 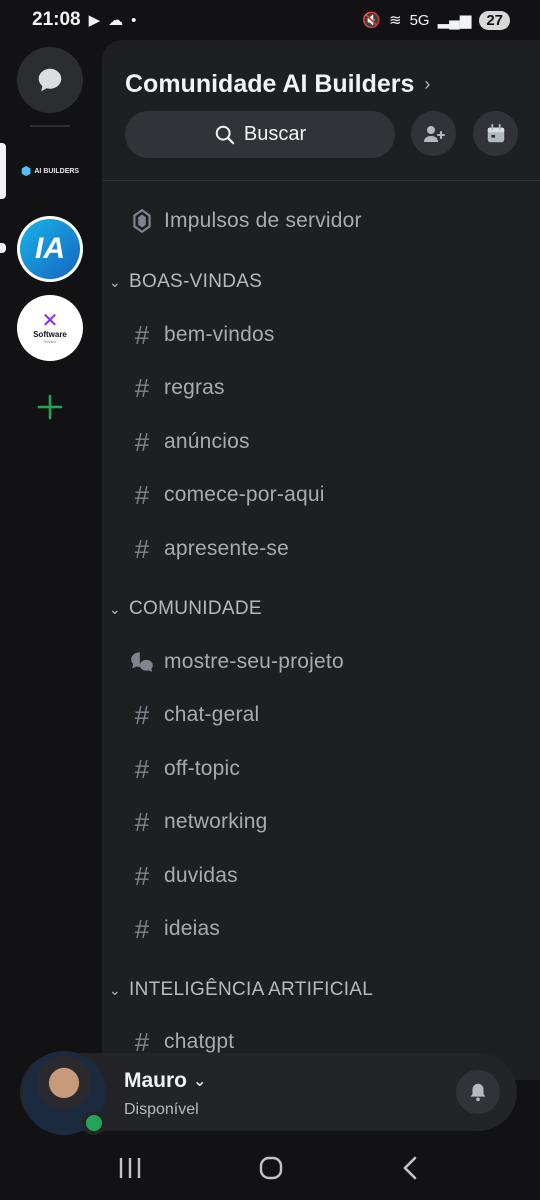 I want to click on user-status: Disponível, so click(x=161, y=1109).